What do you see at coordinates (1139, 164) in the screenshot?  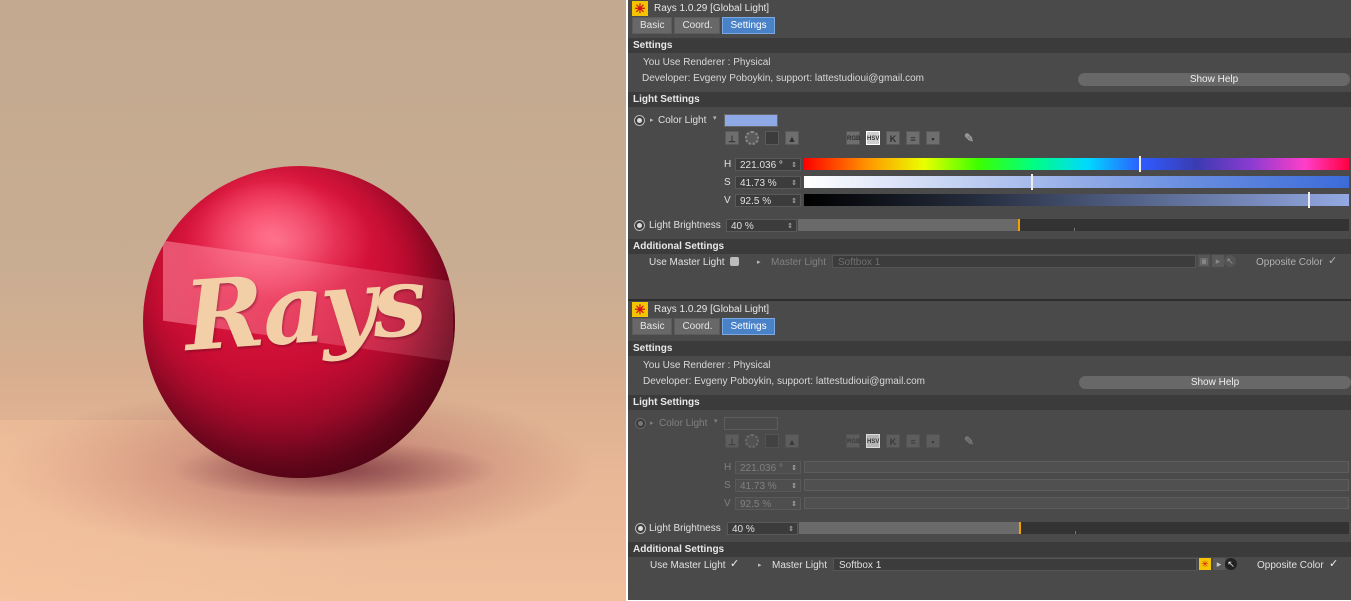 I see `hue-slider-handle` at bounding box center [1139, 164].